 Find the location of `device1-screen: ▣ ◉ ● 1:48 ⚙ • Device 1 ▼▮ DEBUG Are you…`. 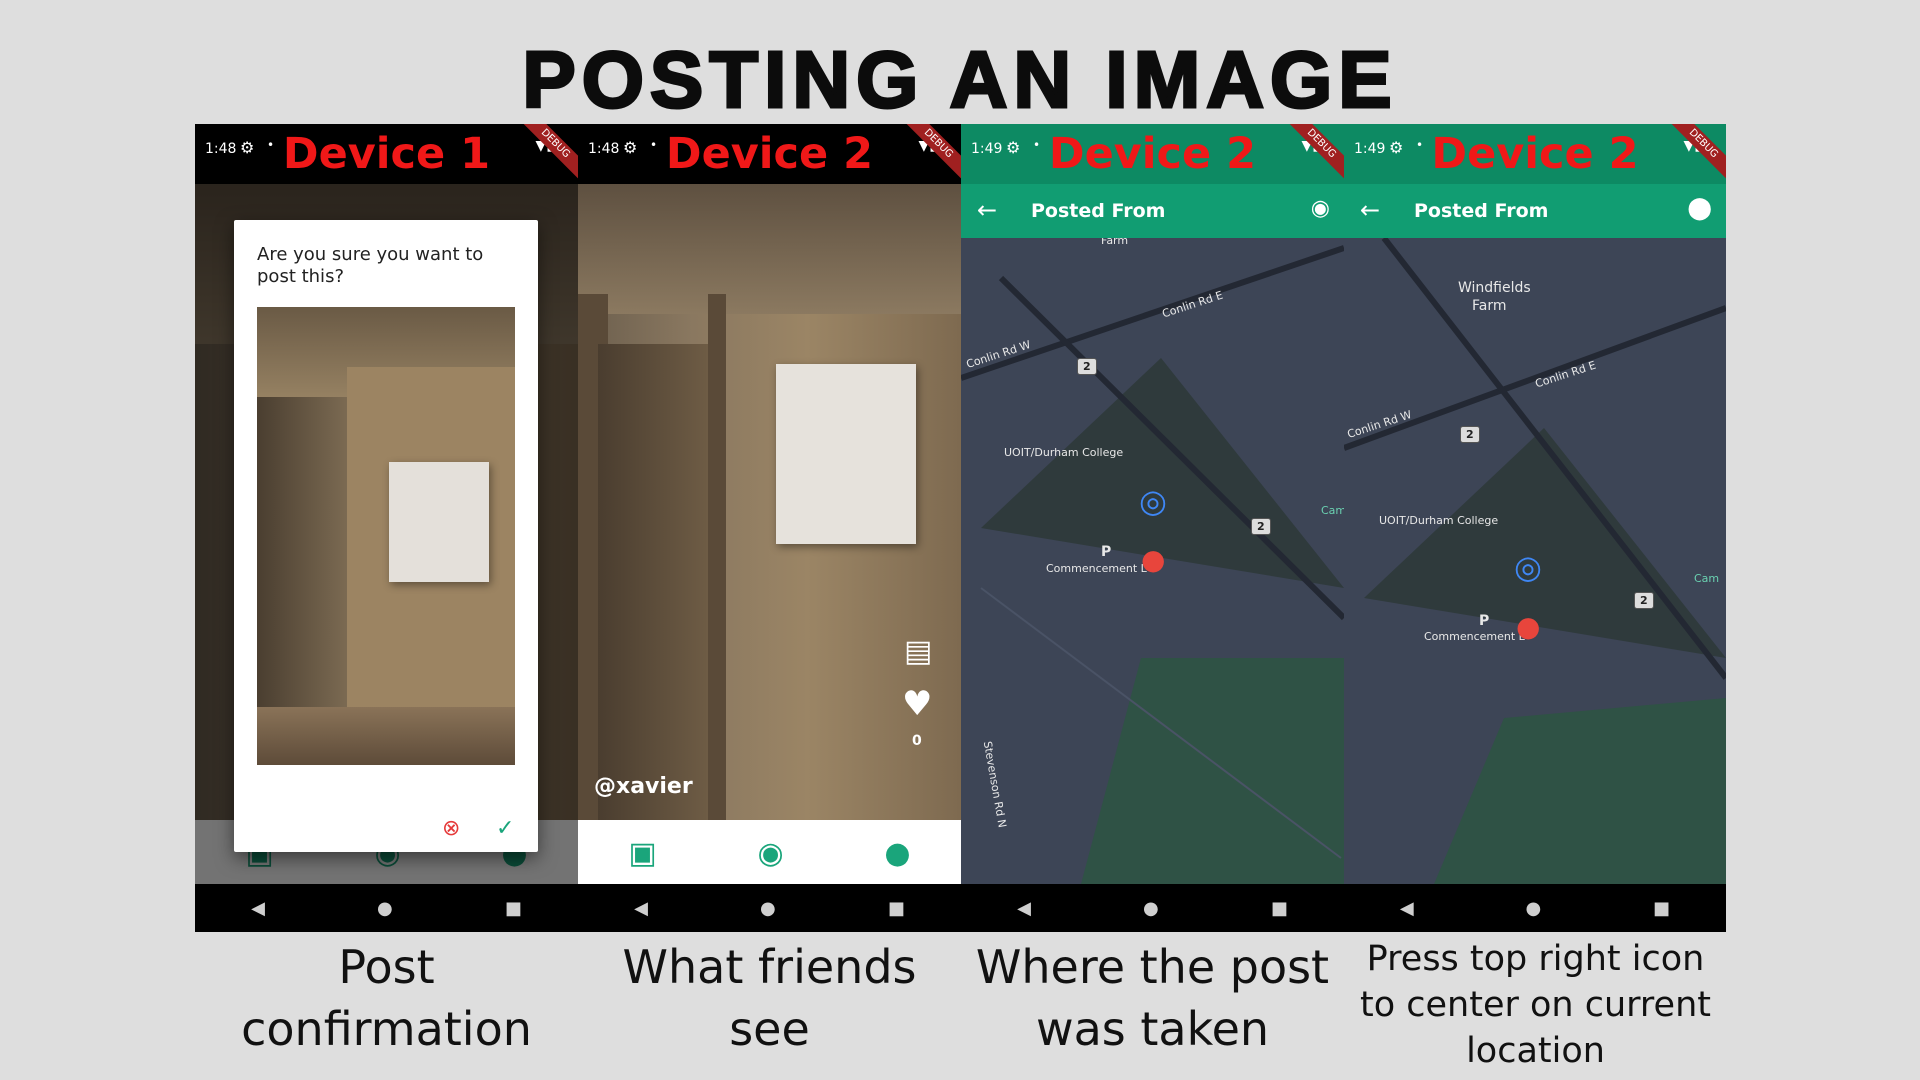

device1-screen: ▣ ◉ ● 1:48 ⚙ • Device 1 ▼▮ DEBUG Are you… is located at coordinates (386, 528).